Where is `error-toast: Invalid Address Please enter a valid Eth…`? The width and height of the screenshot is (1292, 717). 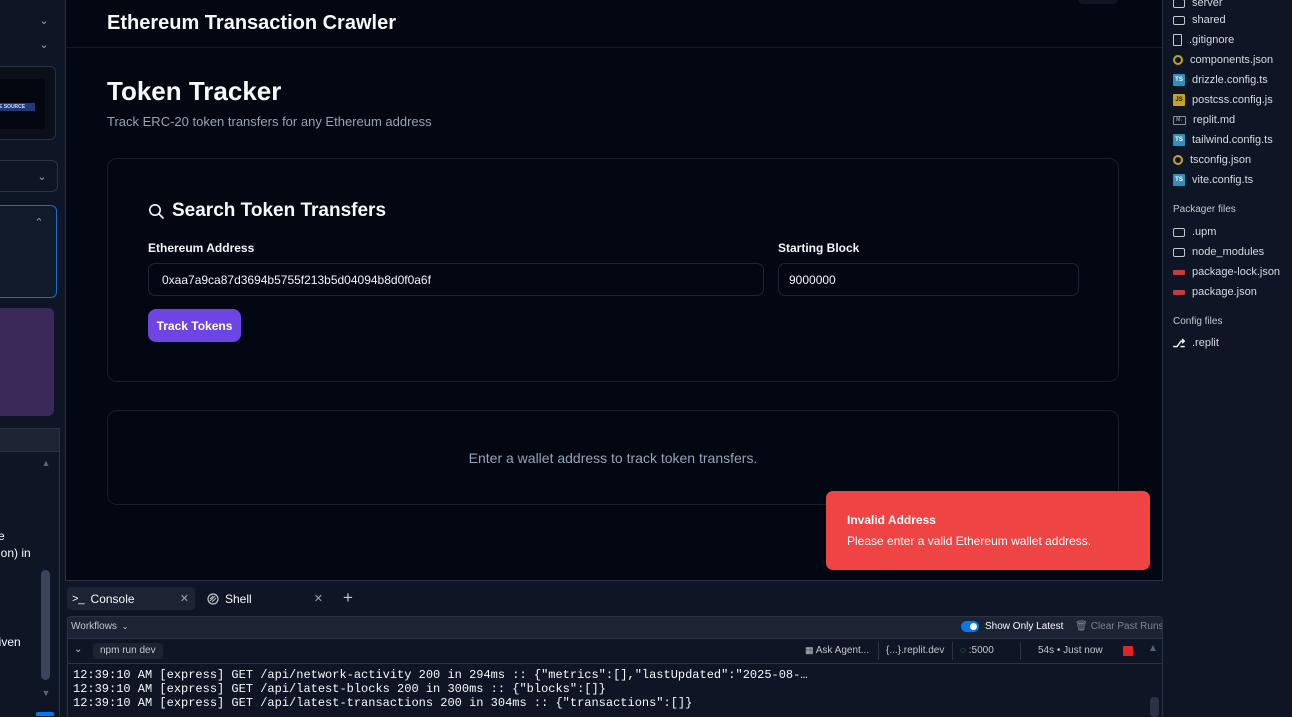 error-toast: Invalid Address Please enter a valid Eth… is located at coordinates (988, 530).